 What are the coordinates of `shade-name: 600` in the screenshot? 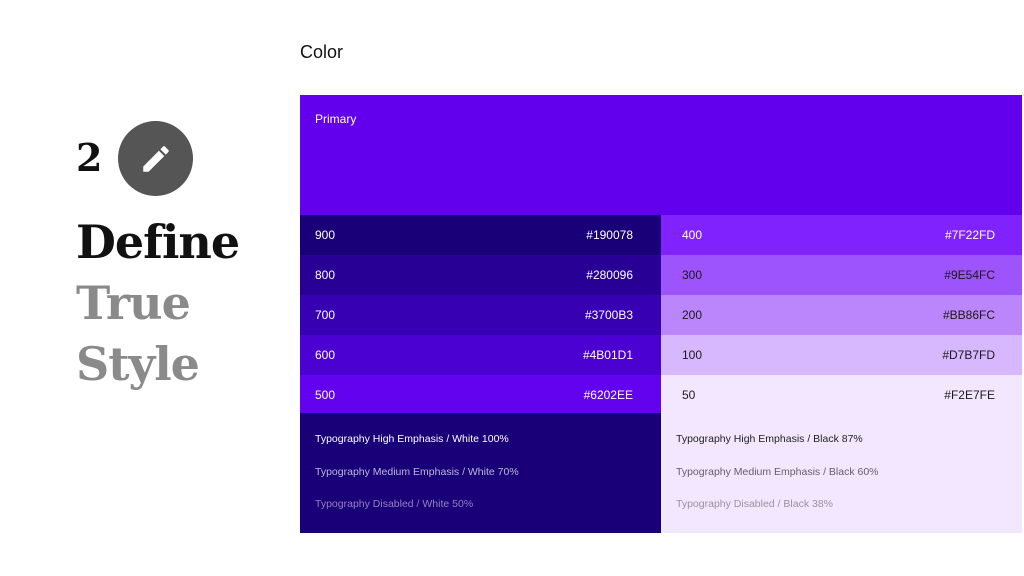 It's located at (325, 355).